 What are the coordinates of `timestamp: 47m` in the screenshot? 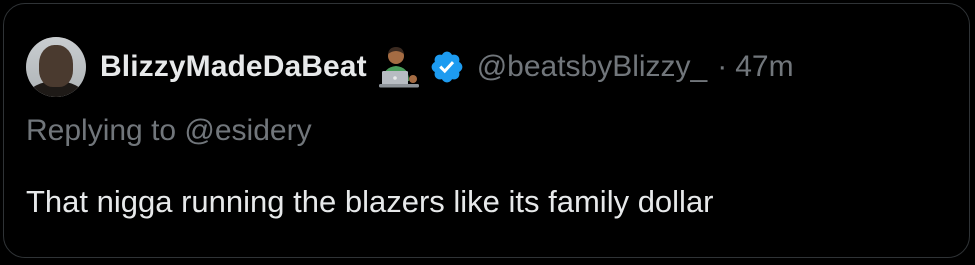 It's located at (764, 67).